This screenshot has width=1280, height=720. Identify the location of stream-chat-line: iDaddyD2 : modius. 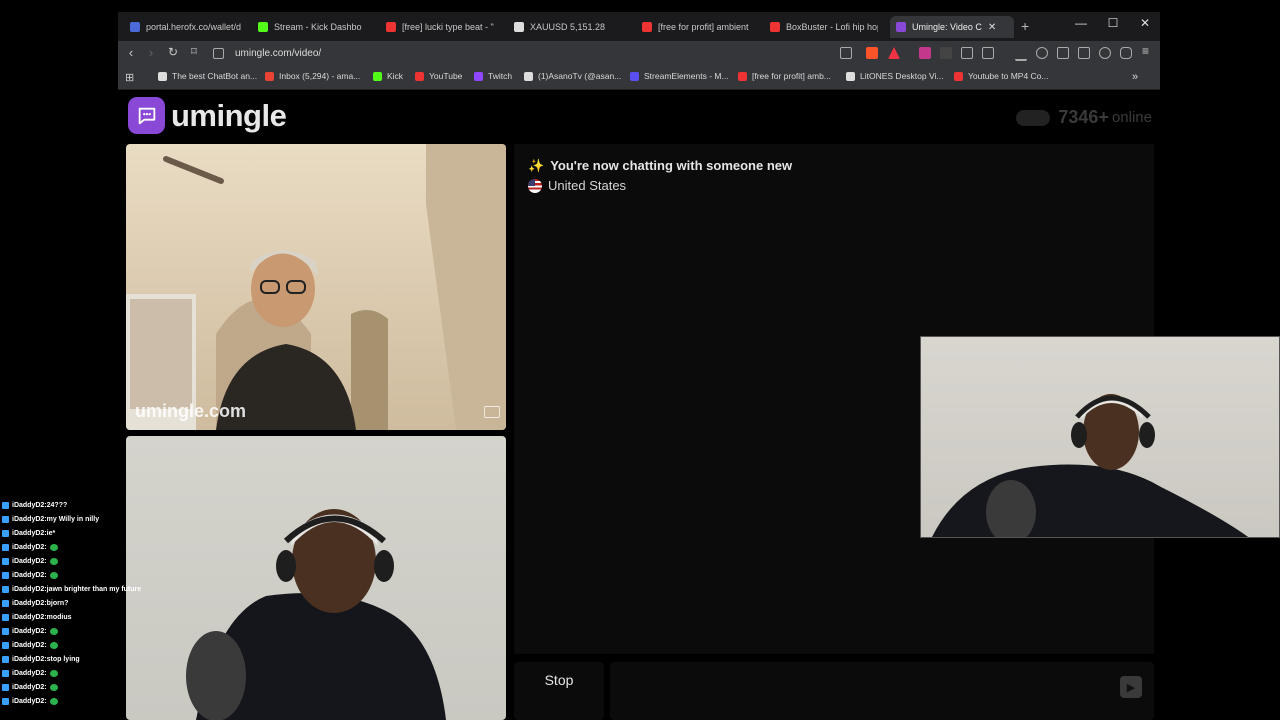
(80, 617).